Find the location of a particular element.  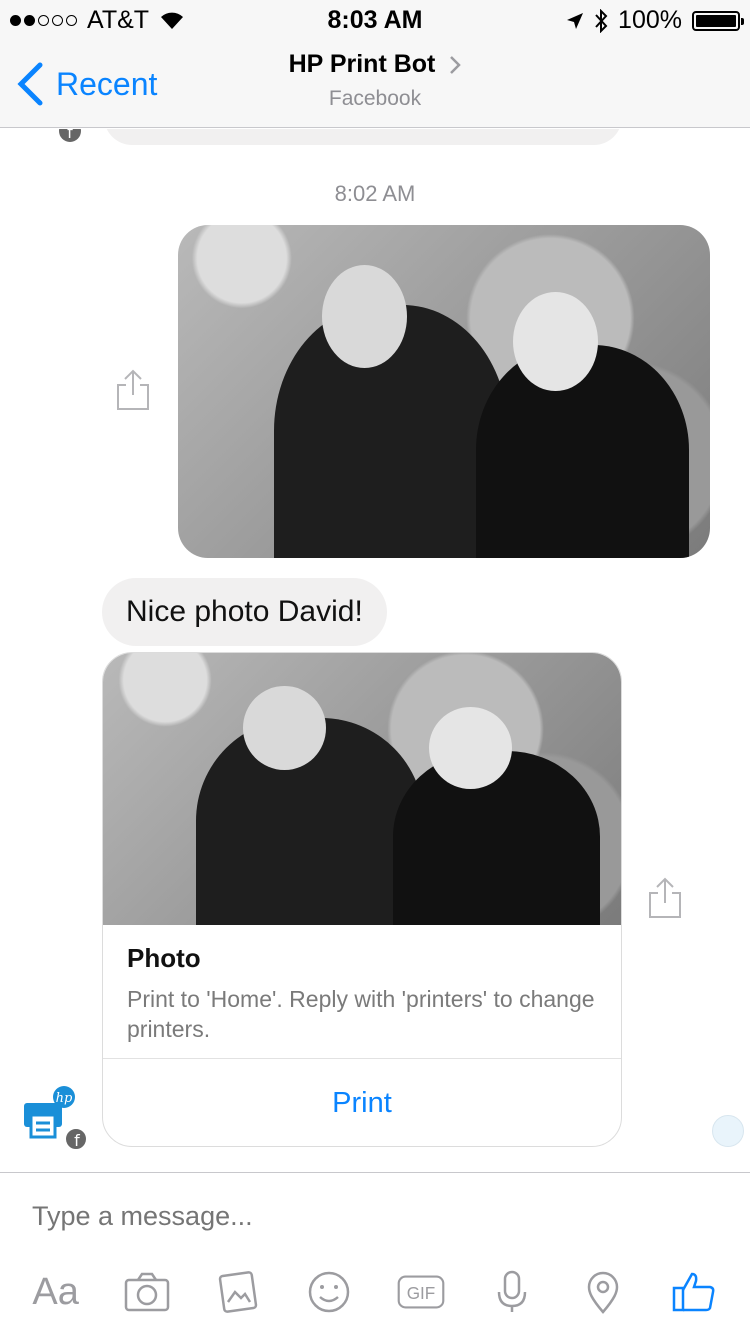

composer: Aa GIF is located at coordinates (375, 1253).